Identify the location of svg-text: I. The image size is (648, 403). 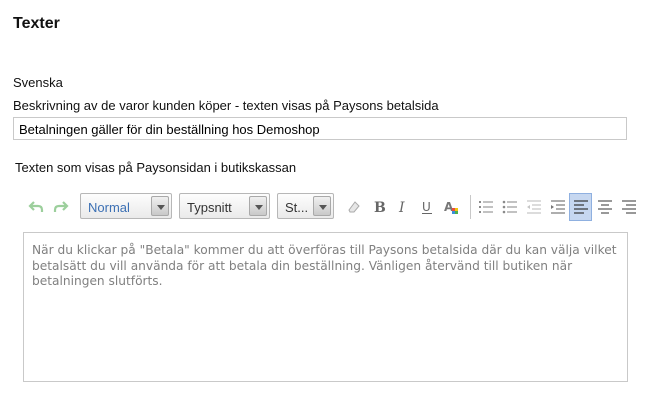
(401, 207).